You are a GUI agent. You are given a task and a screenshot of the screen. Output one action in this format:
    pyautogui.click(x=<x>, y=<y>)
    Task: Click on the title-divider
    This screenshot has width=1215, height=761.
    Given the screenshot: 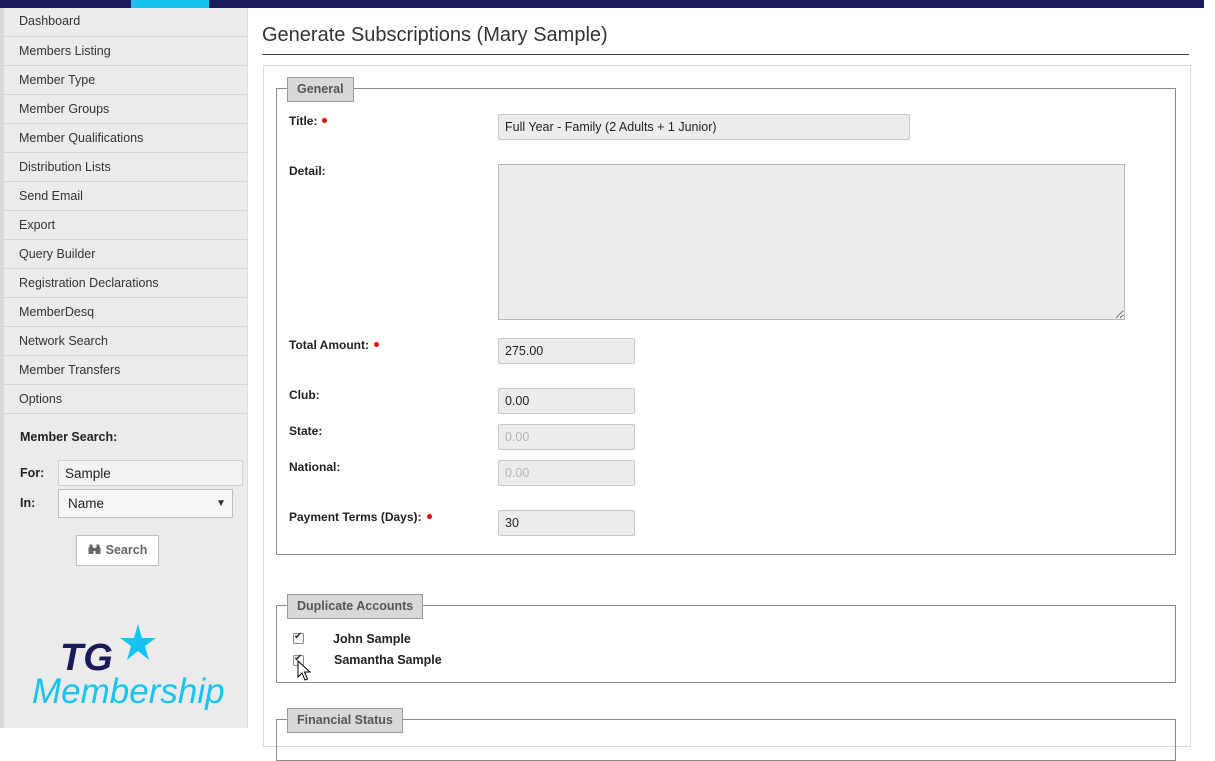 What is the action you would take?
    pyautogui.click(x=725, y=54)
    